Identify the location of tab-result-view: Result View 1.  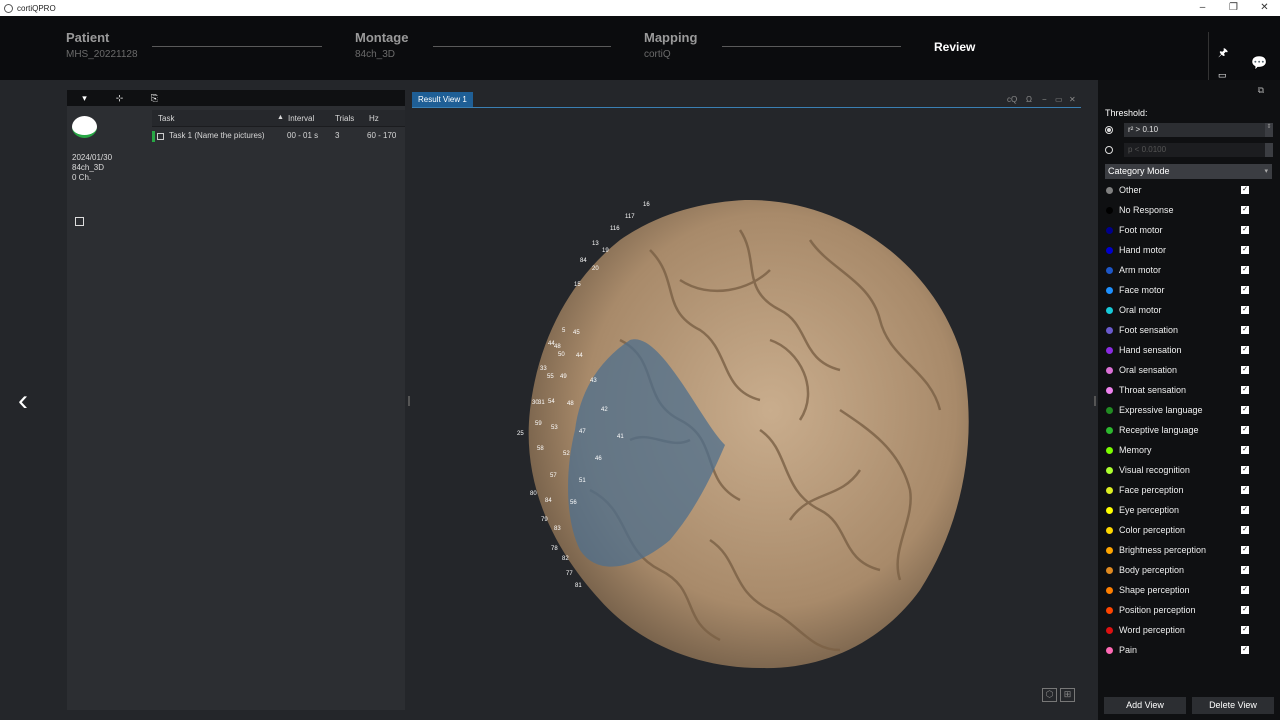
(442, 99).